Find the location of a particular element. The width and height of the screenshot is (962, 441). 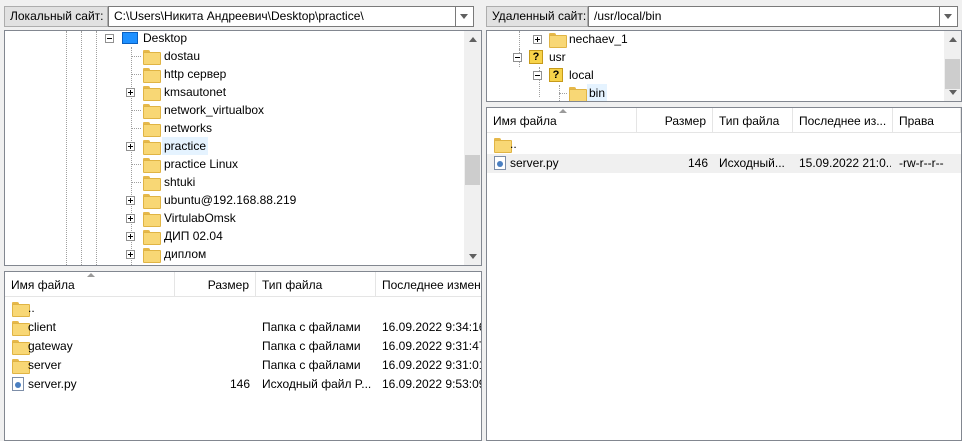

tree-item: VirtulabOmsk is located at coordinates (235, 218).